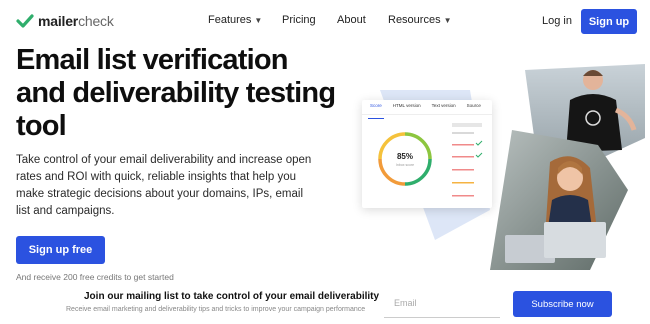 This screenshot has height=324, width=650. What do you see at coordinates (467, 160) in the screenshot?
I see `result-lines` at bounding box center [467, 160].